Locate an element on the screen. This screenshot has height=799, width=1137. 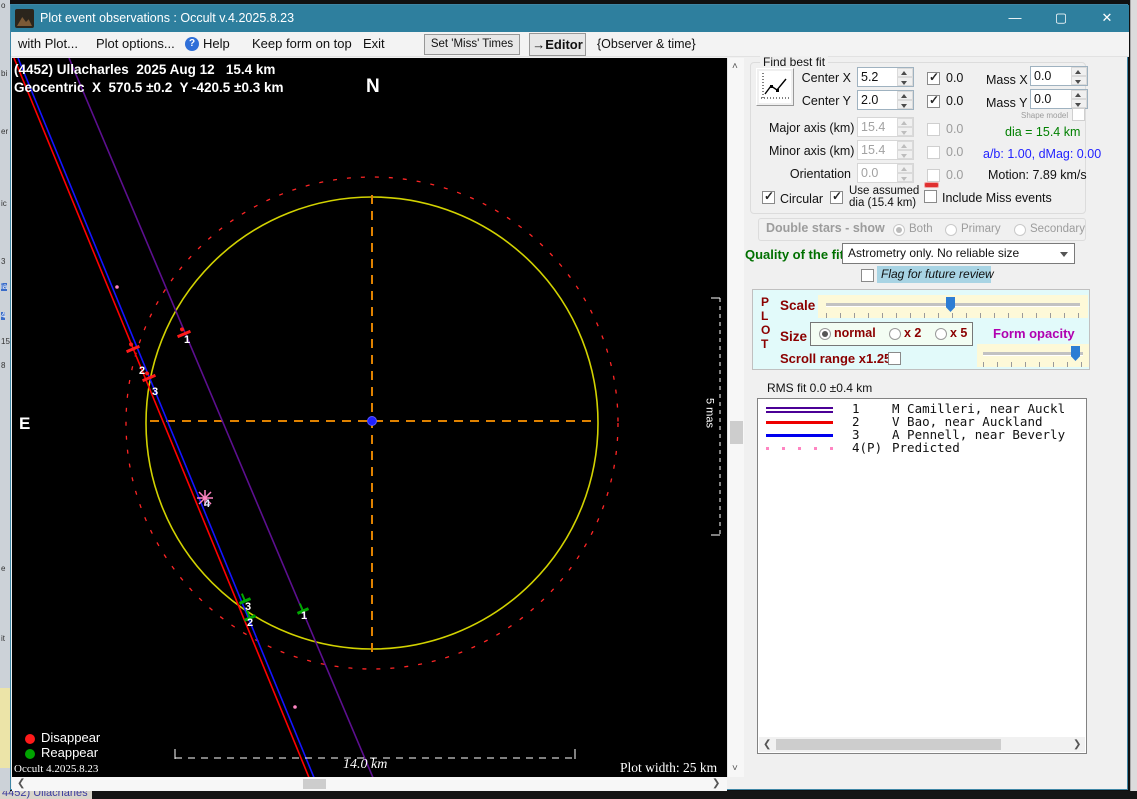
observer-3-line-sample is located at coordinates (799, 435).